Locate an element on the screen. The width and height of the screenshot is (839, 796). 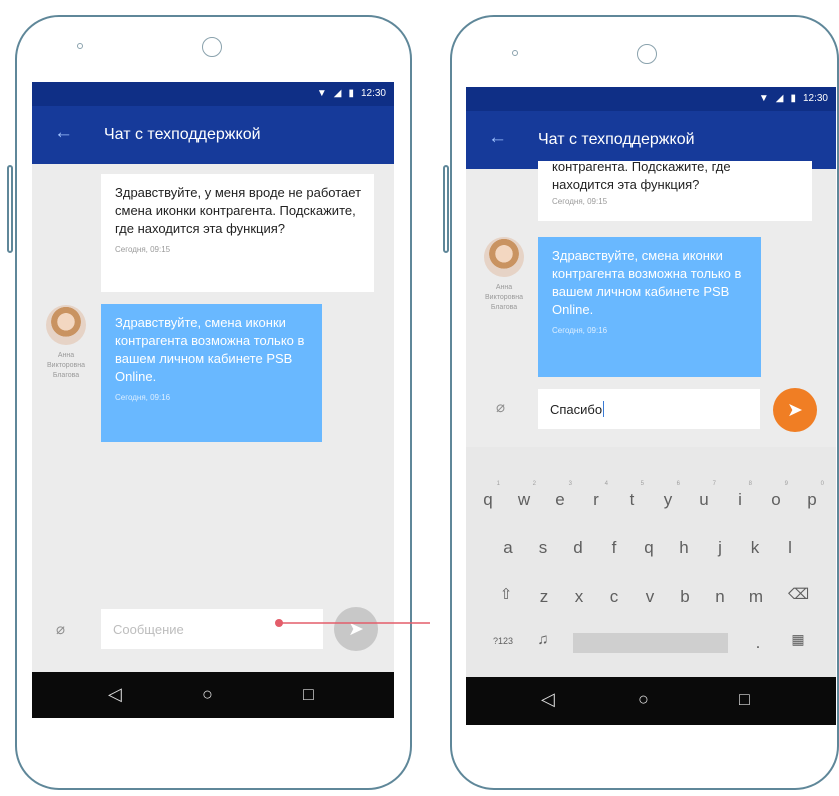
agent-avatar is located at coordinates (504, 257).